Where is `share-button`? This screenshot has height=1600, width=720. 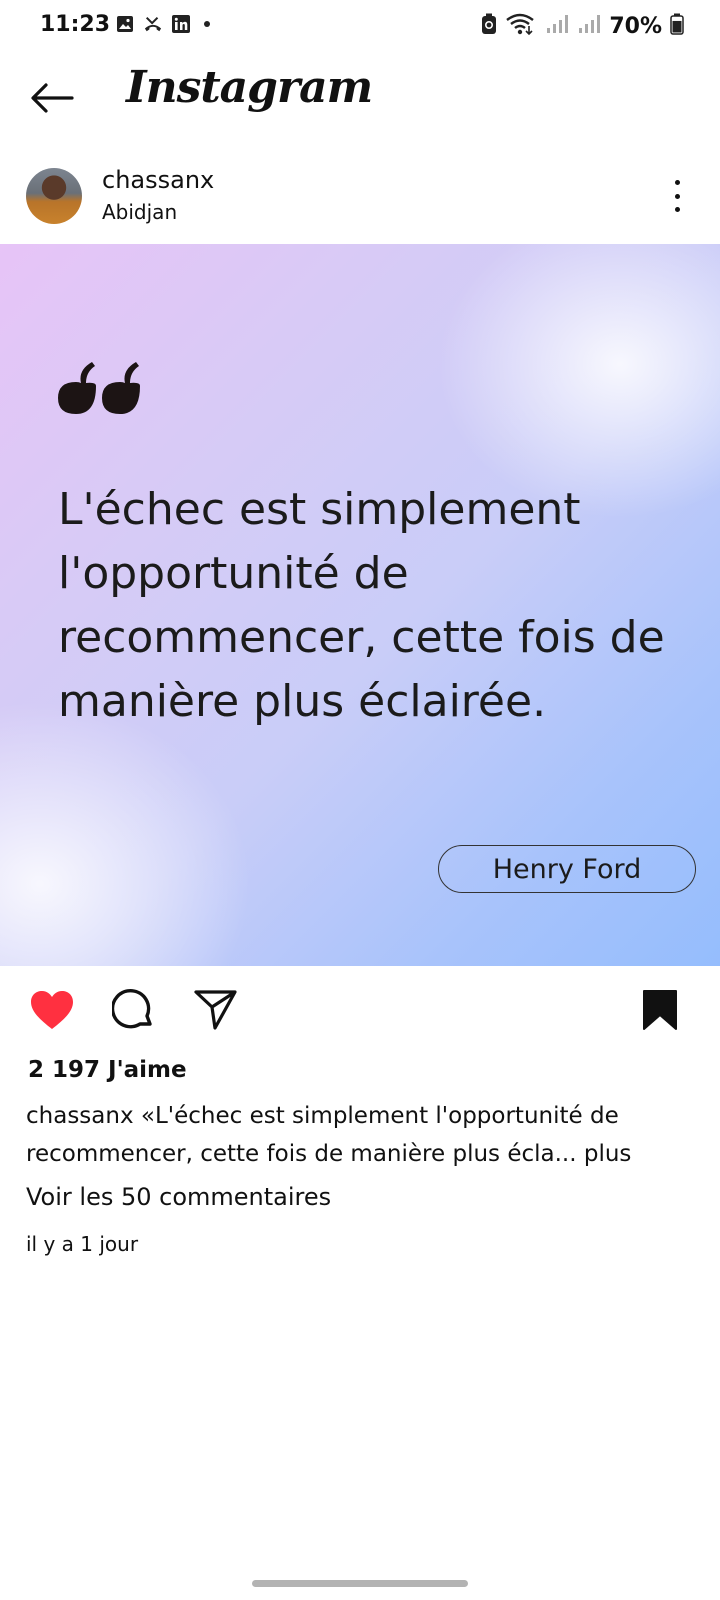
share-button is located at coordinates (216, 1010).